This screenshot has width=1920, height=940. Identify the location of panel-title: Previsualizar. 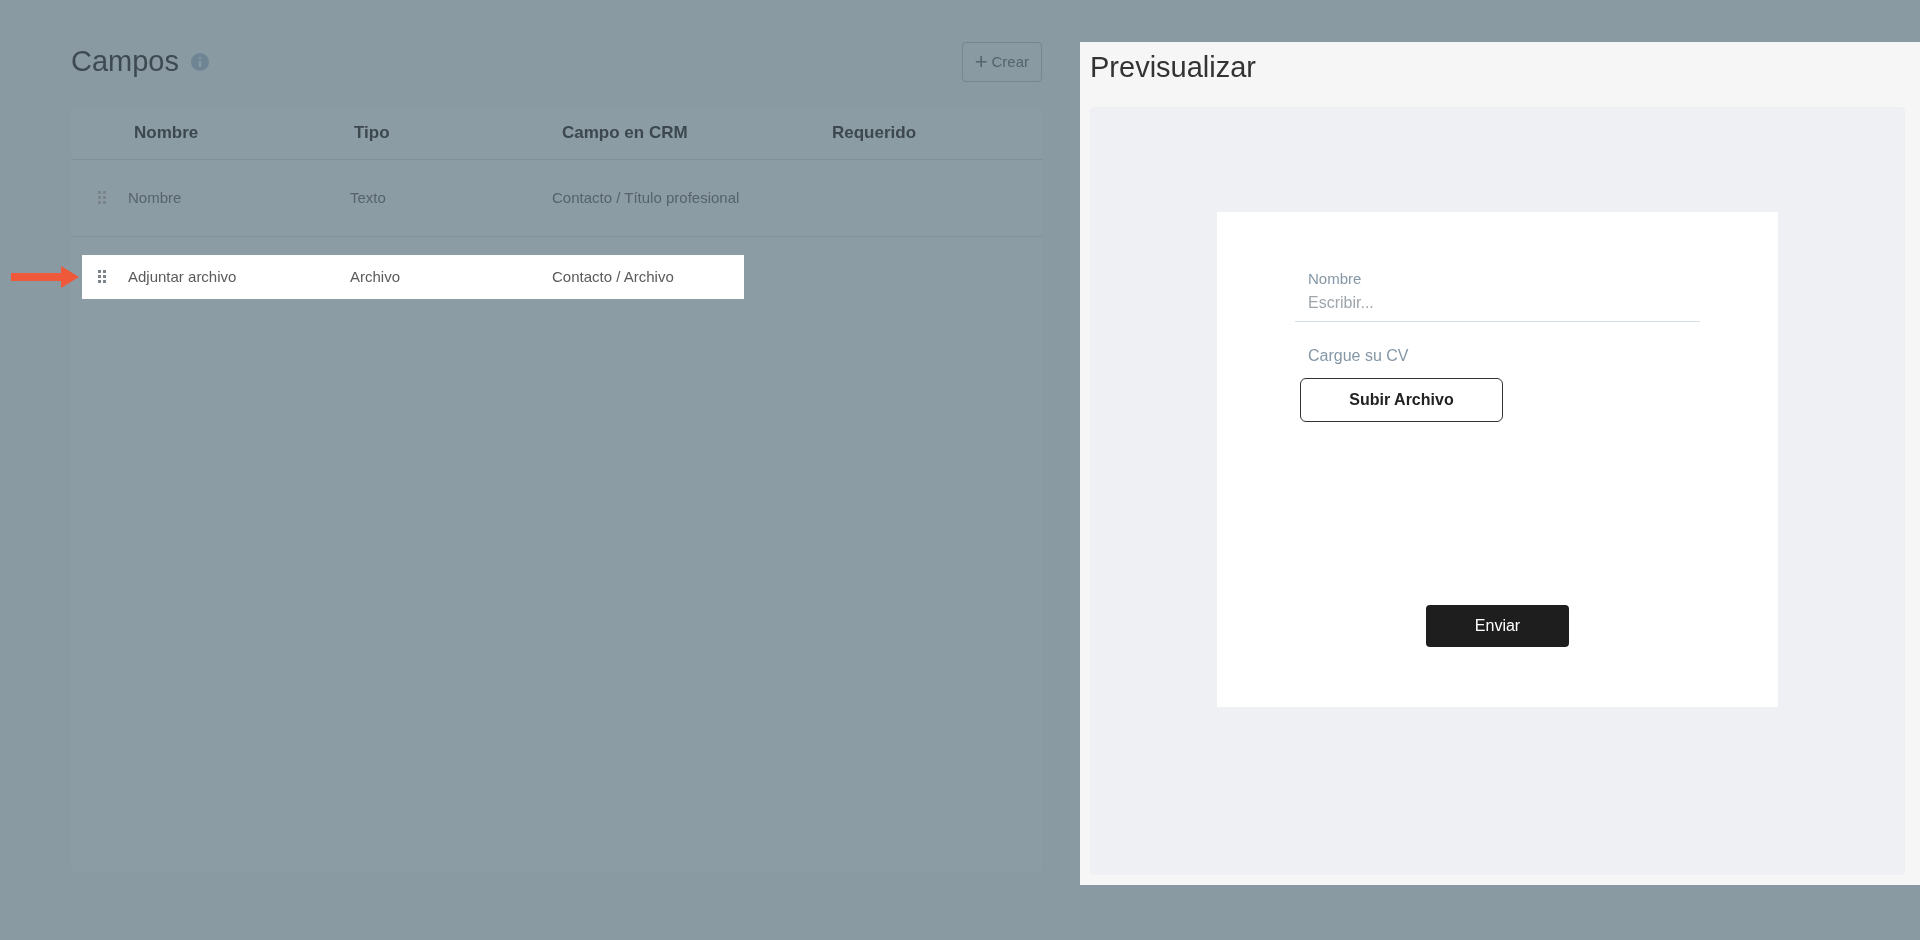
(1173, 67).